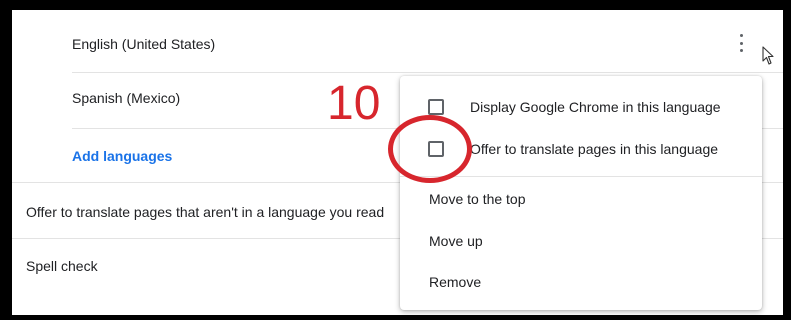 The image size is (791, 320). I want to click on spell-check-label: Spell check, so click(62, 266).